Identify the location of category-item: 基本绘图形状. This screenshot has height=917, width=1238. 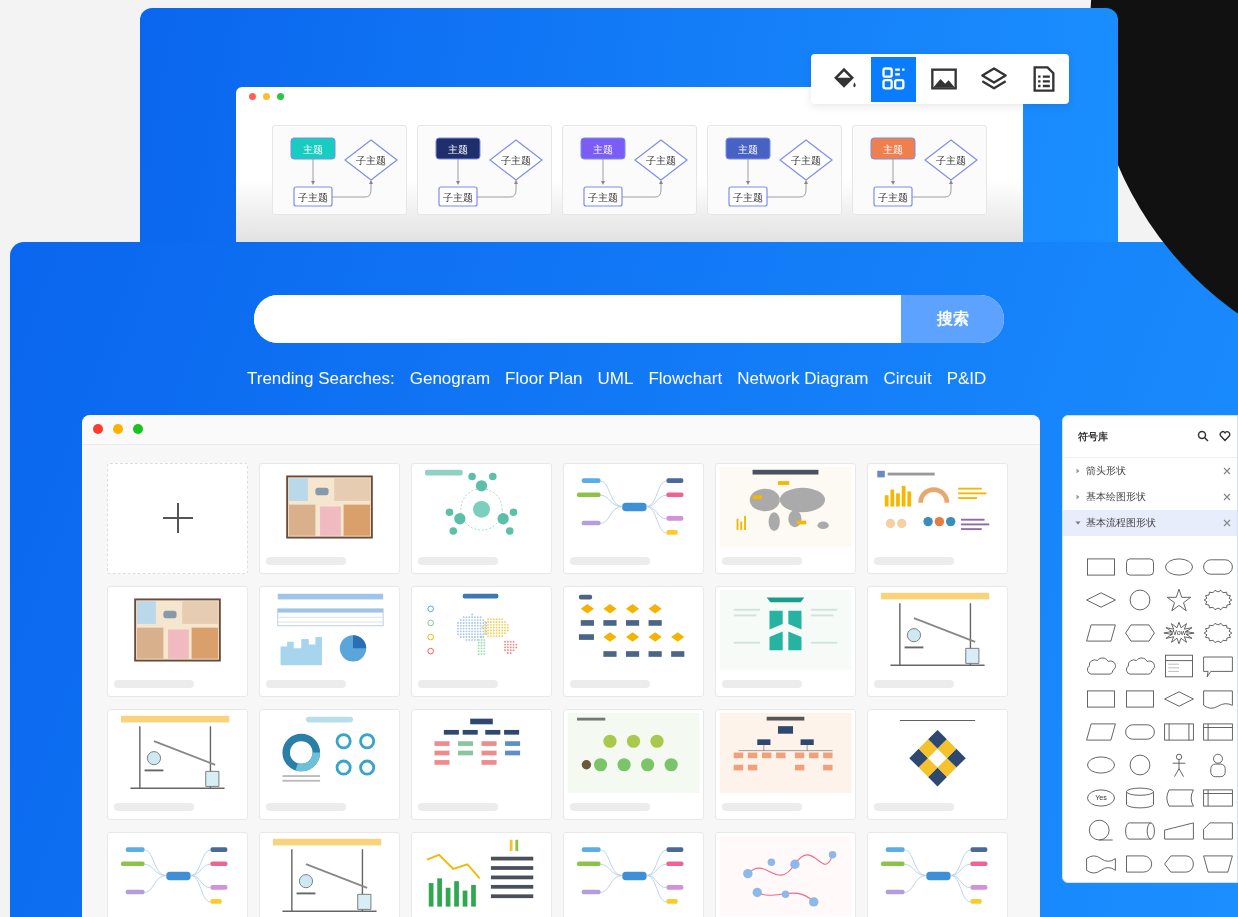
(1150, 496).